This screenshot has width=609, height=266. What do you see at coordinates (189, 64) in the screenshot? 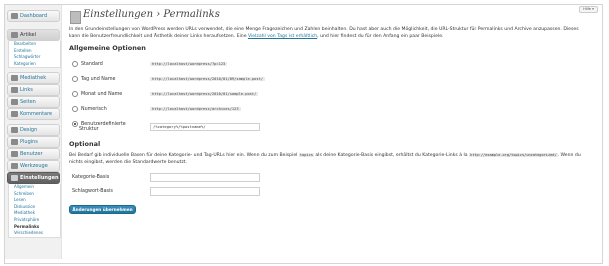
I see `example-standard: http://localhost/wordpress/?p=123` at bounding box center [189, 64].